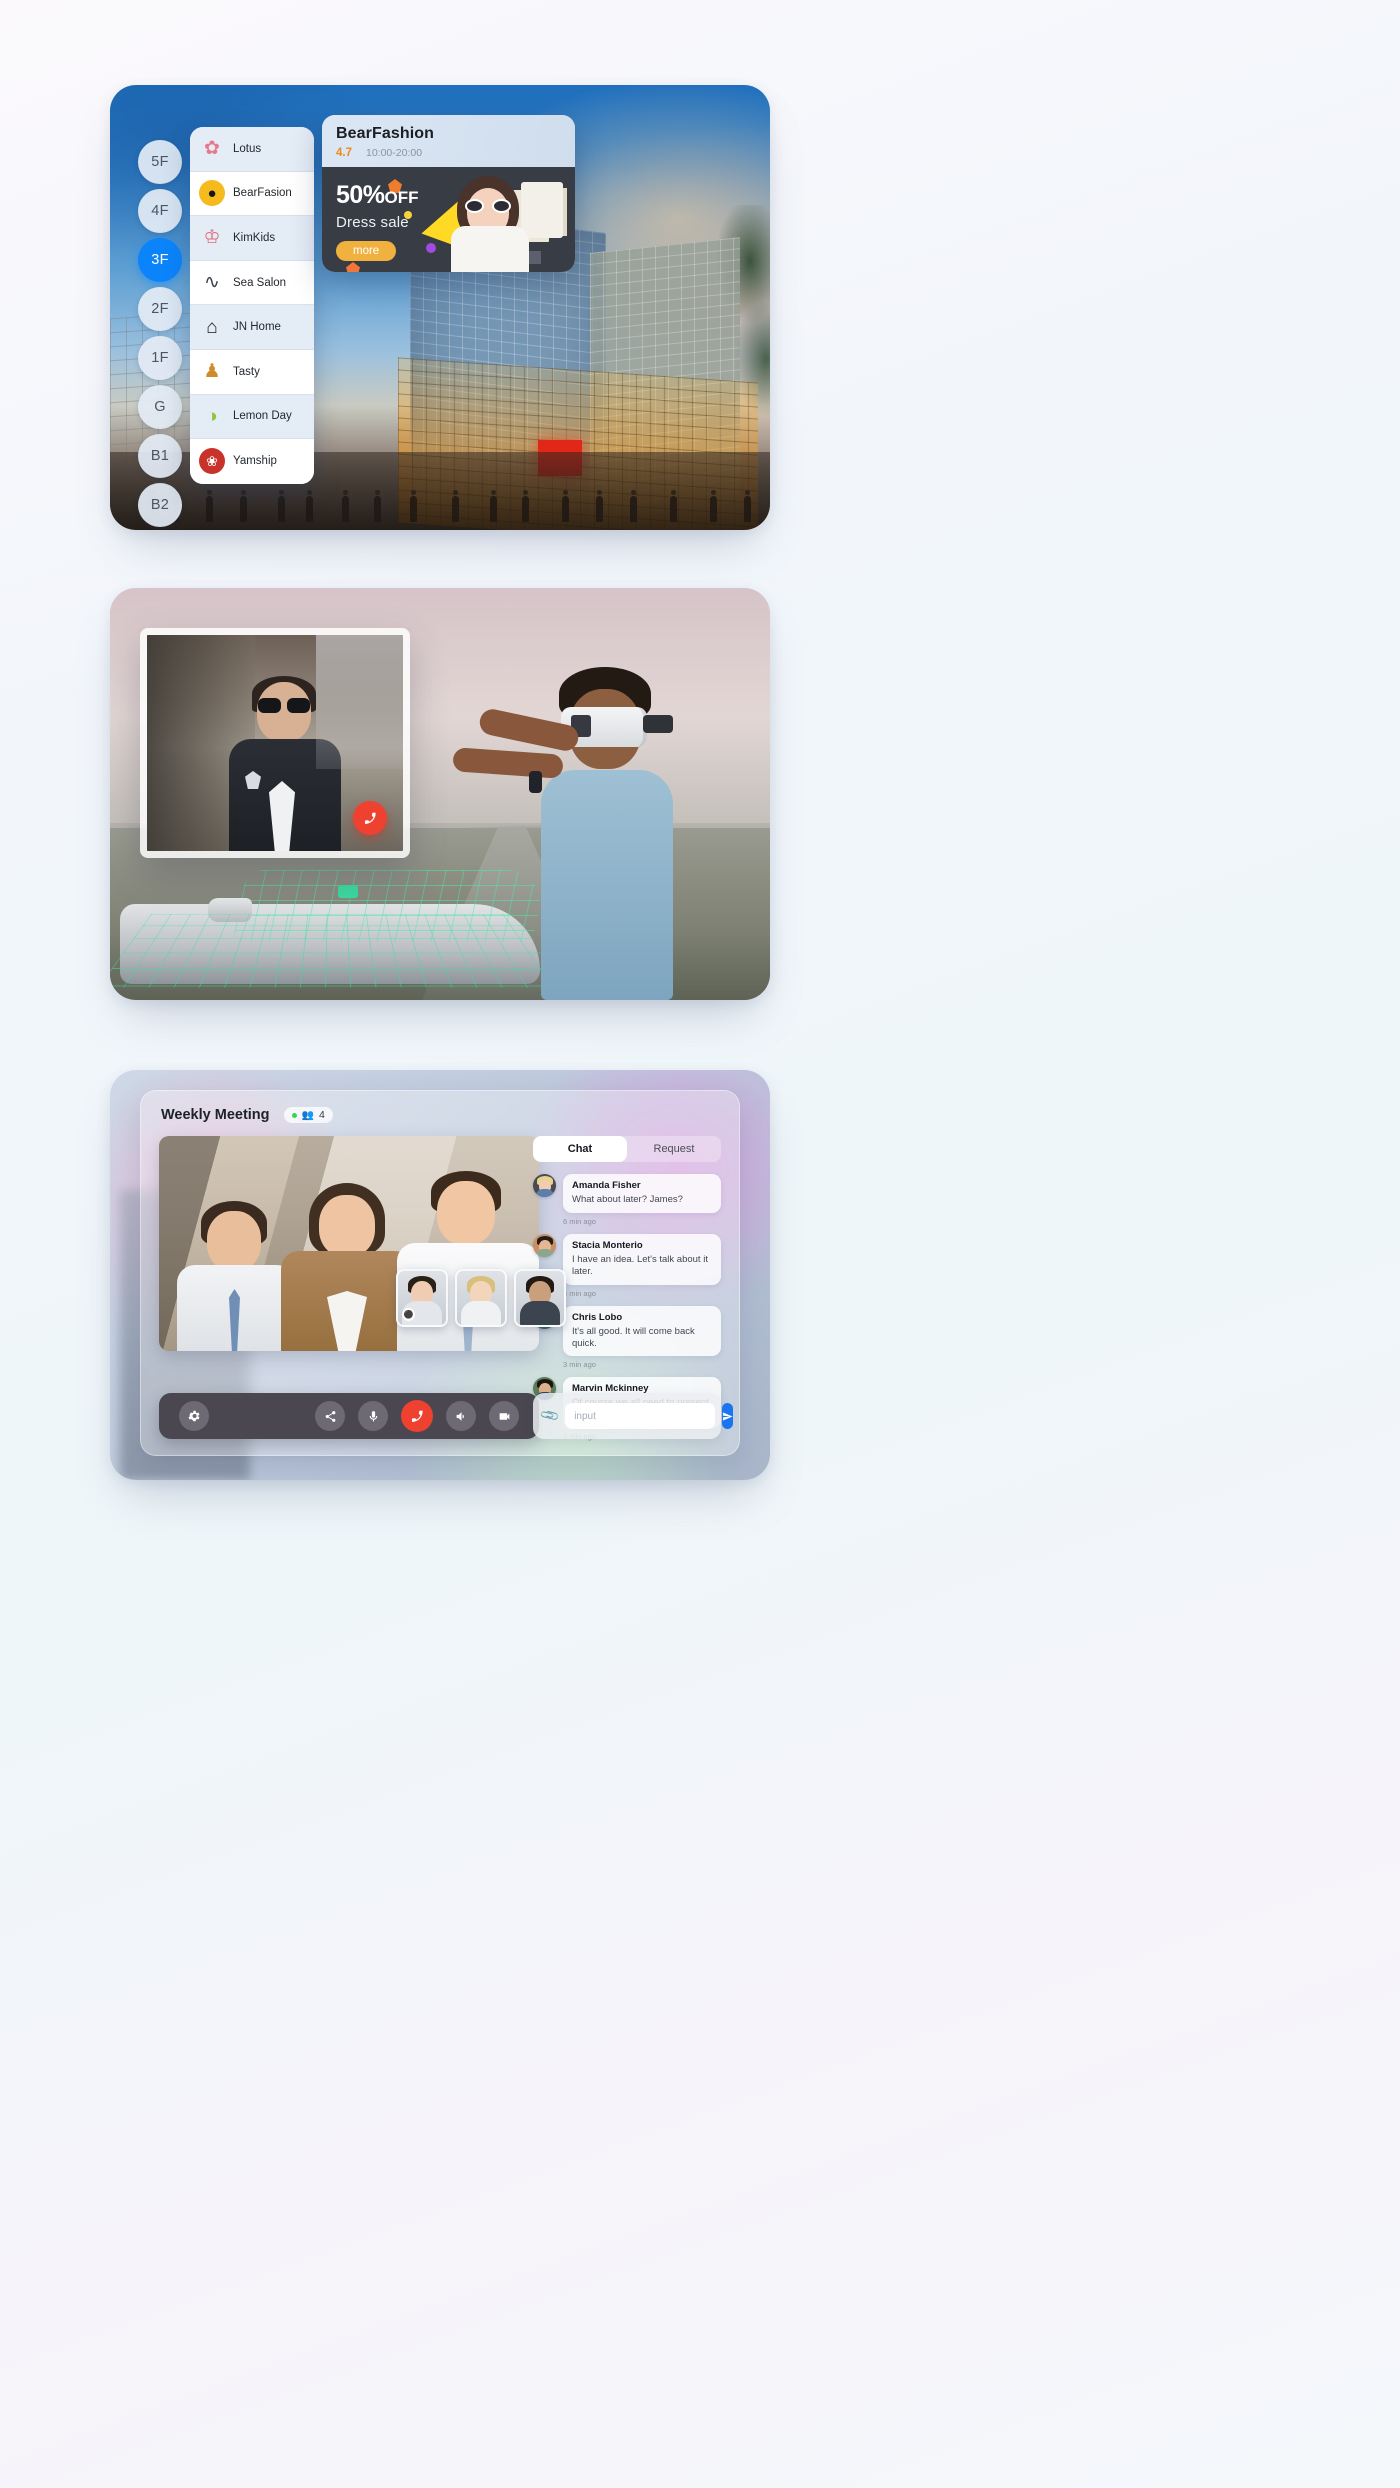 Image resolution: width=1400 pixels, height=2488 pixels. I want to click on purple-dot-decor, so click(431, 248).